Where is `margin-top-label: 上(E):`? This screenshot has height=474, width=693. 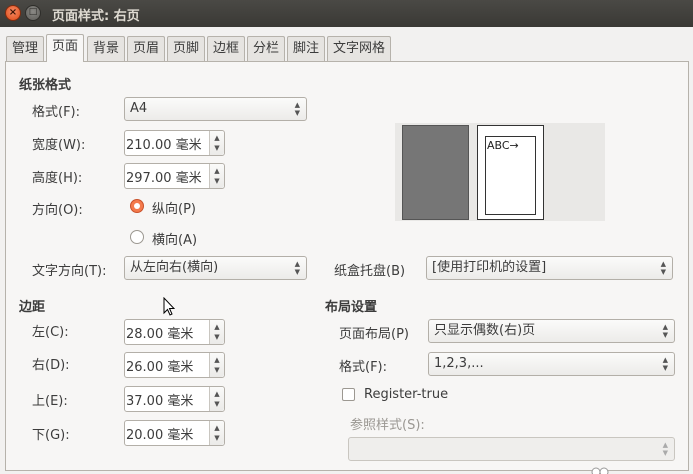 margin-top-label: 上(E): is located at coordinates (50, 401).